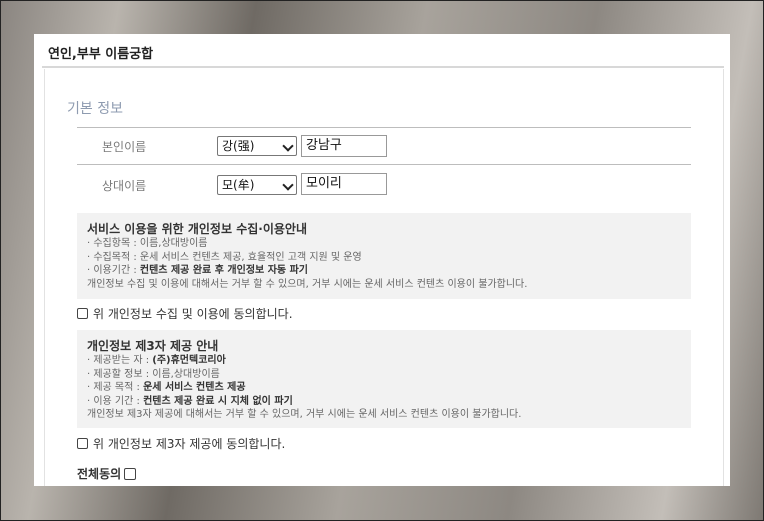 The width and height of the screenshot is (764, 521). I want to click on partner-name-input: 모이리, so click(344, 184).